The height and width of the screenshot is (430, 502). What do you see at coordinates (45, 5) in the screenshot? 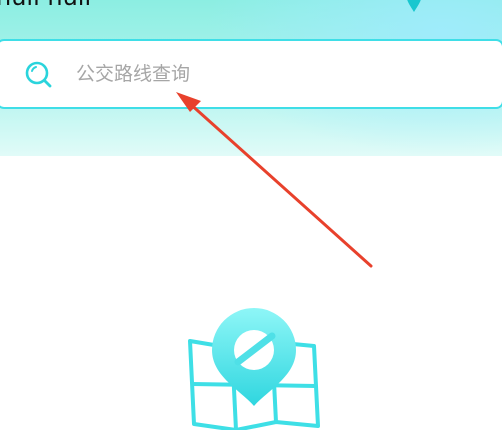
I see `location-label: huli huli` at bounding box center [45, 5].